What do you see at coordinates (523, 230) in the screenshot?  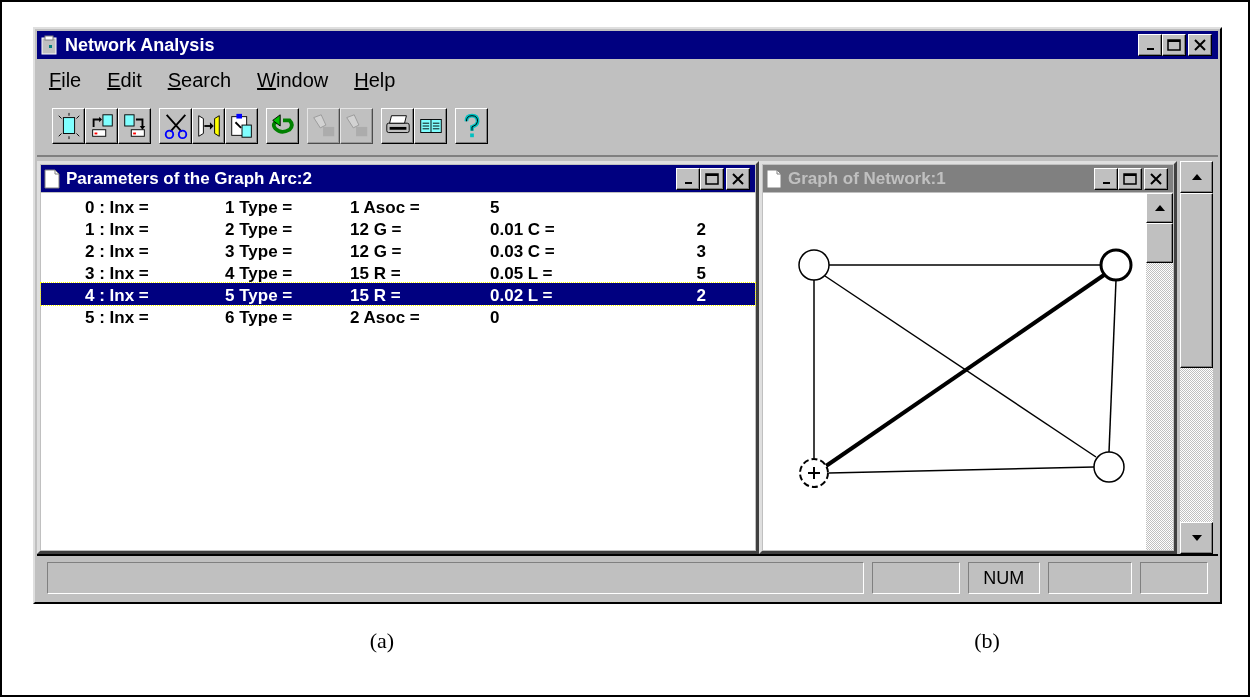 I see `list-cell-text: 0.01 C =` at bounding box center [523, 230].